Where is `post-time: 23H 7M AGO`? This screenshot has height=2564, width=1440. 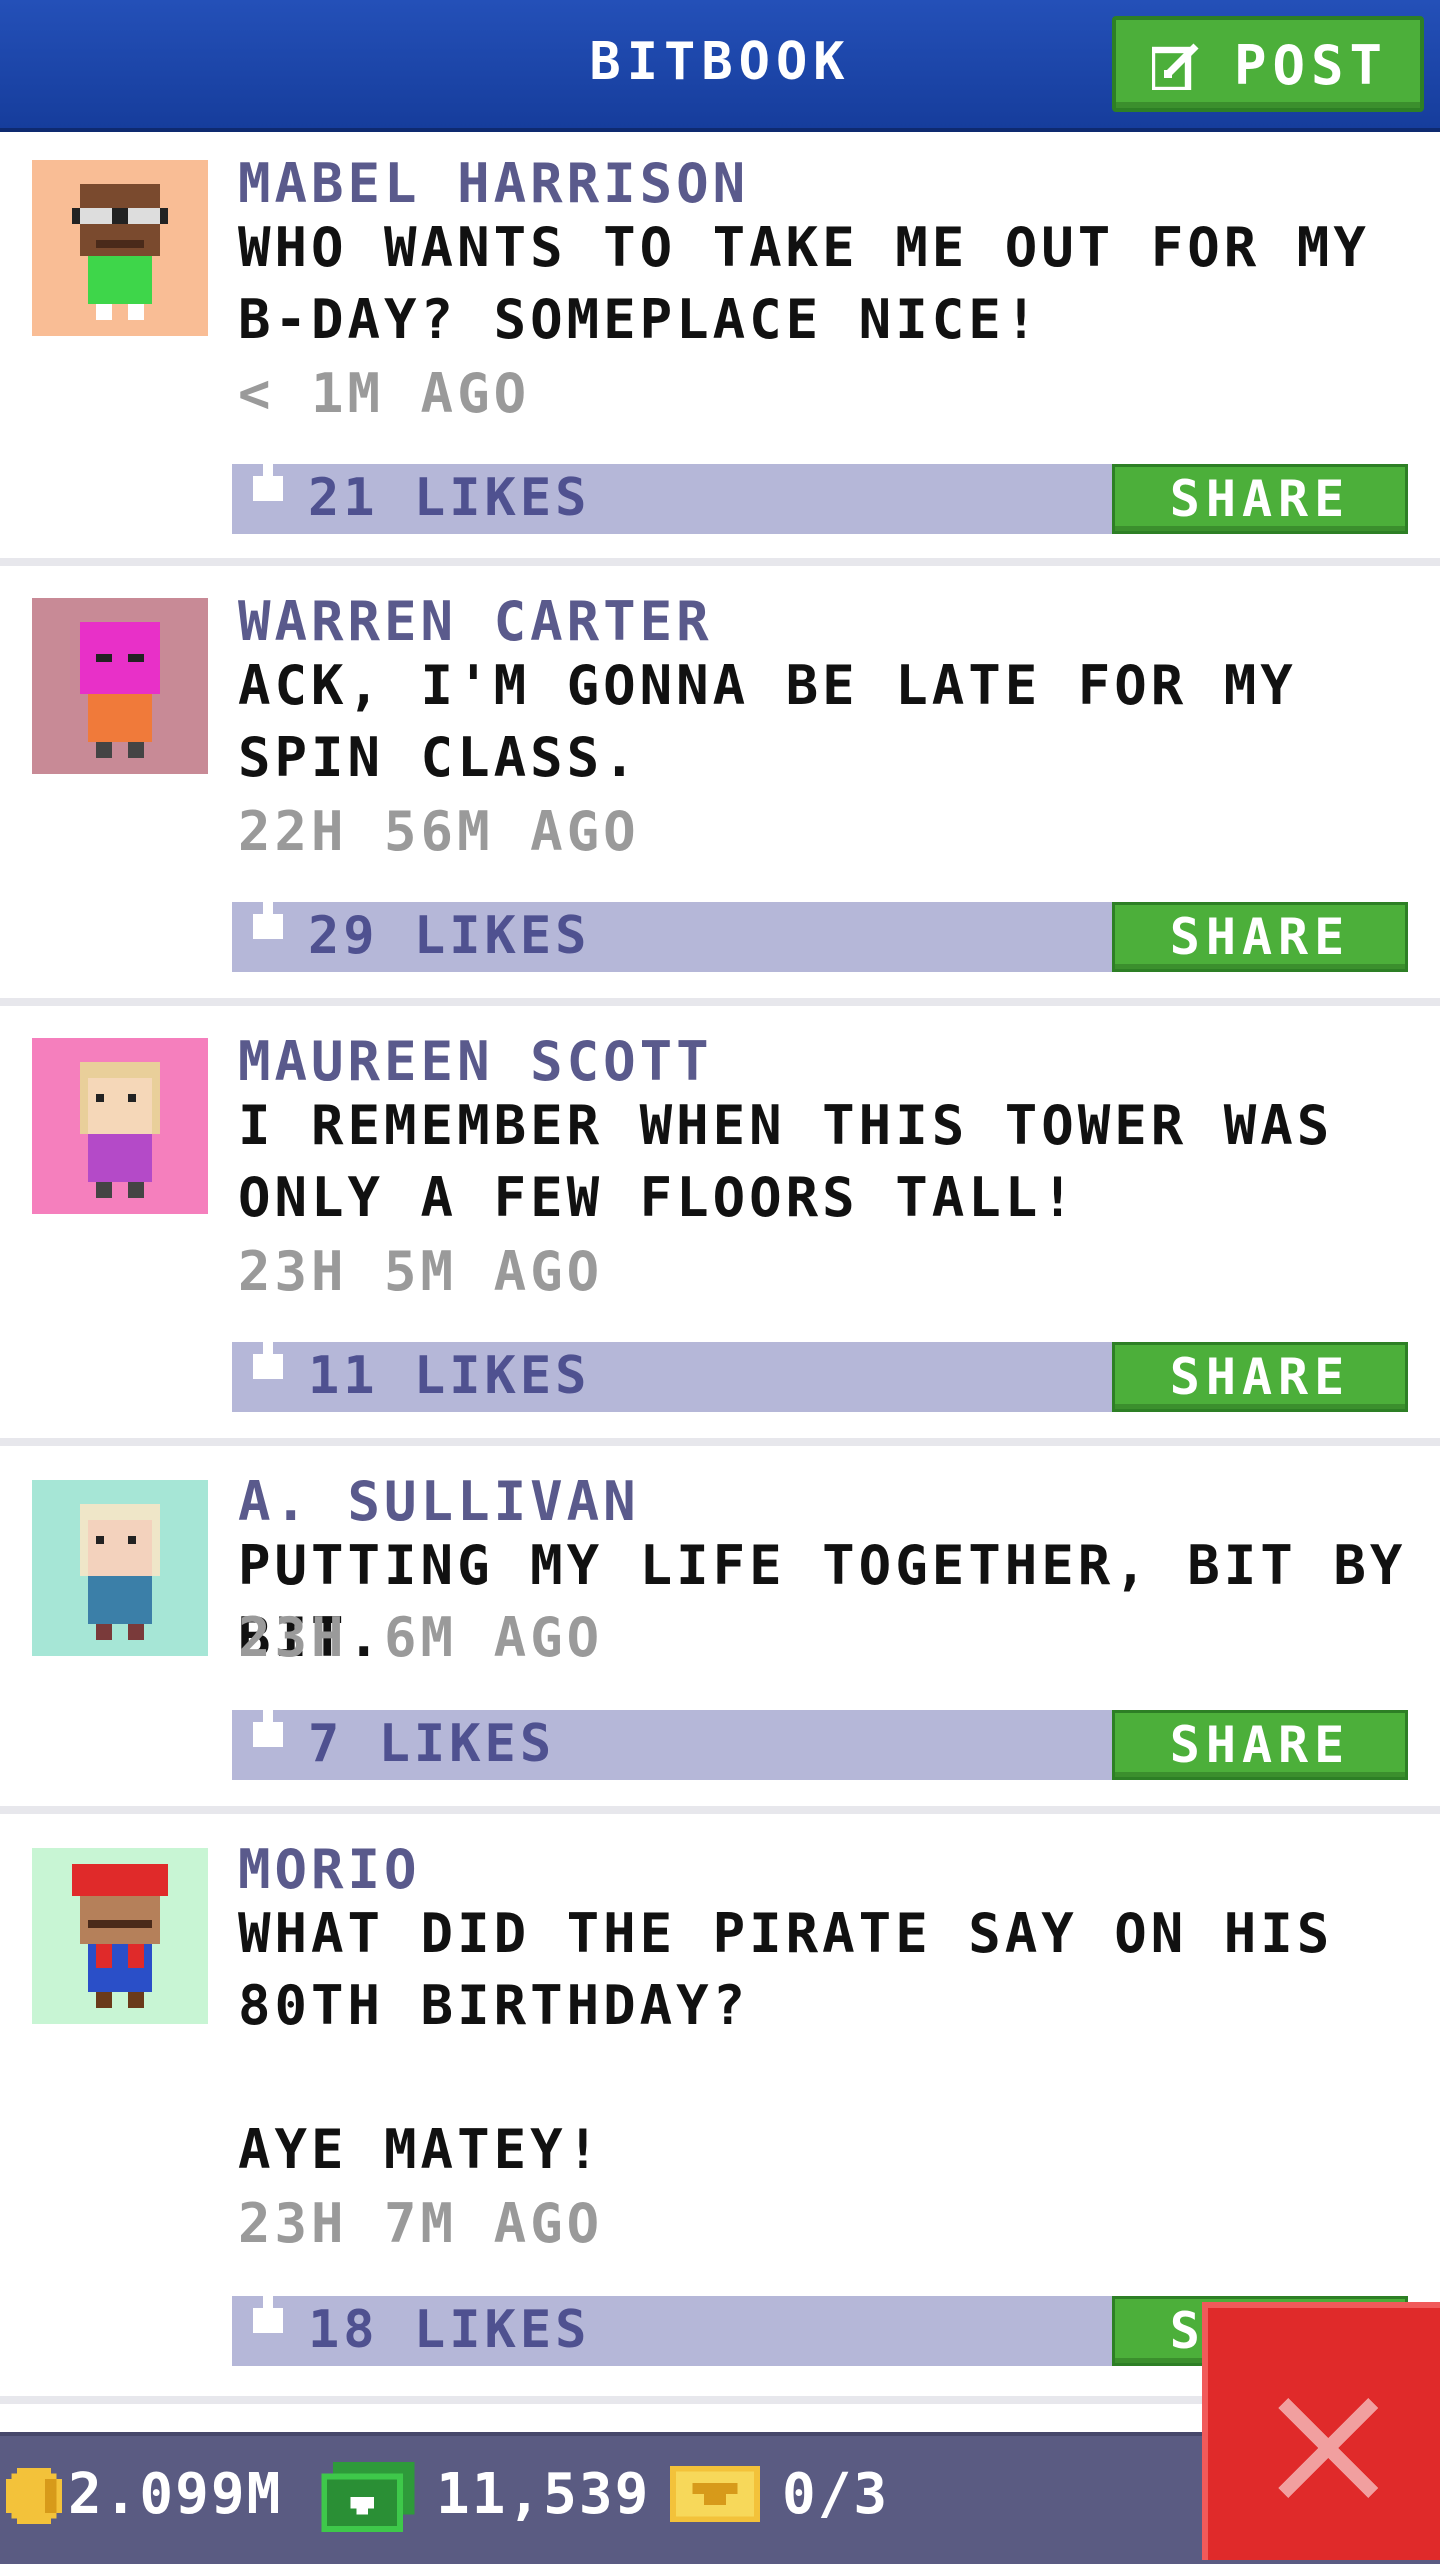 post-time: 23H 7M AGO is located at coordinates (421, 2223).